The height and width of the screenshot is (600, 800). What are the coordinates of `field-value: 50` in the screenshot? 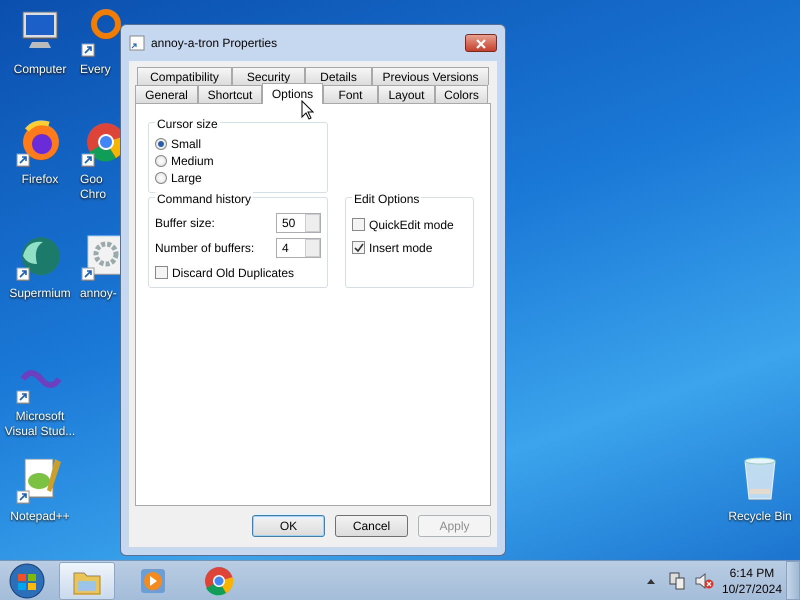 It's located at (289, 223).